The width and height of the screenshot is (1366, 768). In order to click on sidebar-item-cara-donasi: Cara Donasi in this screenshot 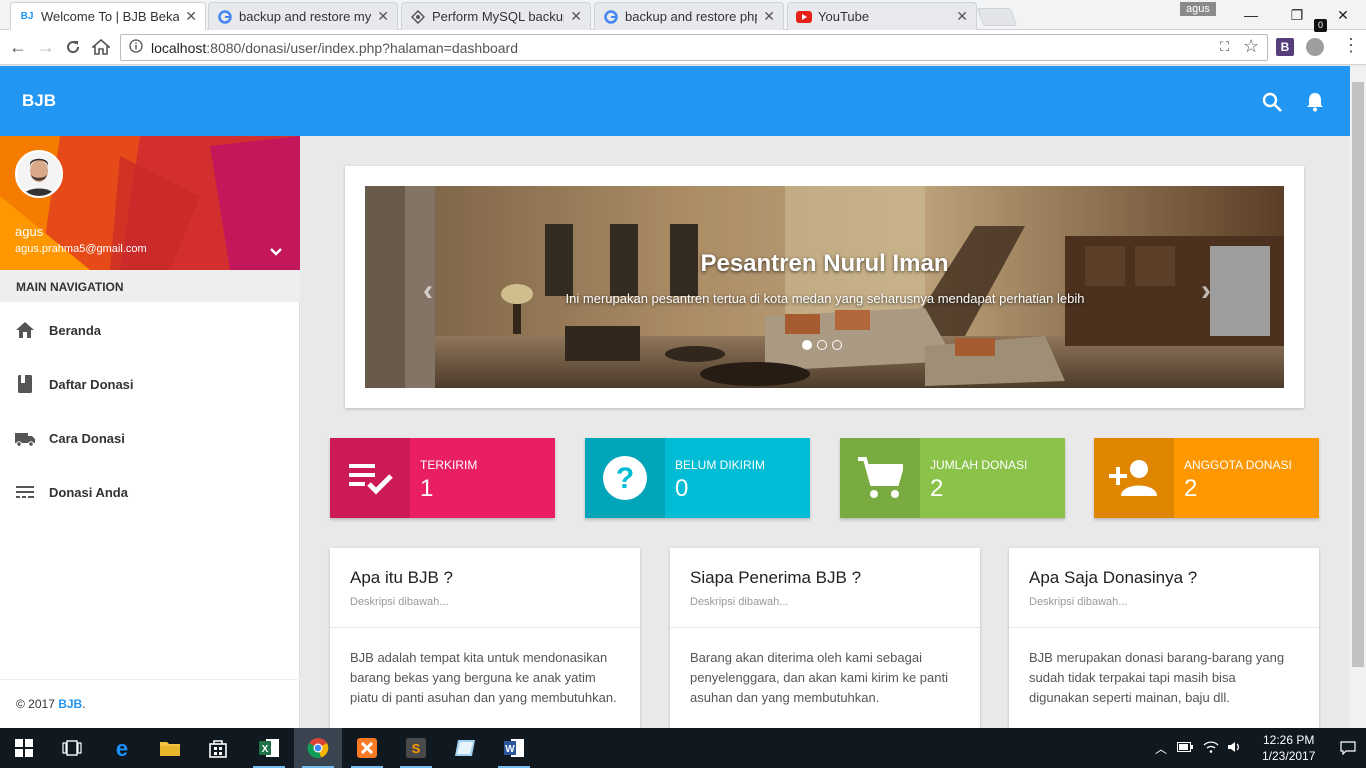, I will do `click(150, 438)`.